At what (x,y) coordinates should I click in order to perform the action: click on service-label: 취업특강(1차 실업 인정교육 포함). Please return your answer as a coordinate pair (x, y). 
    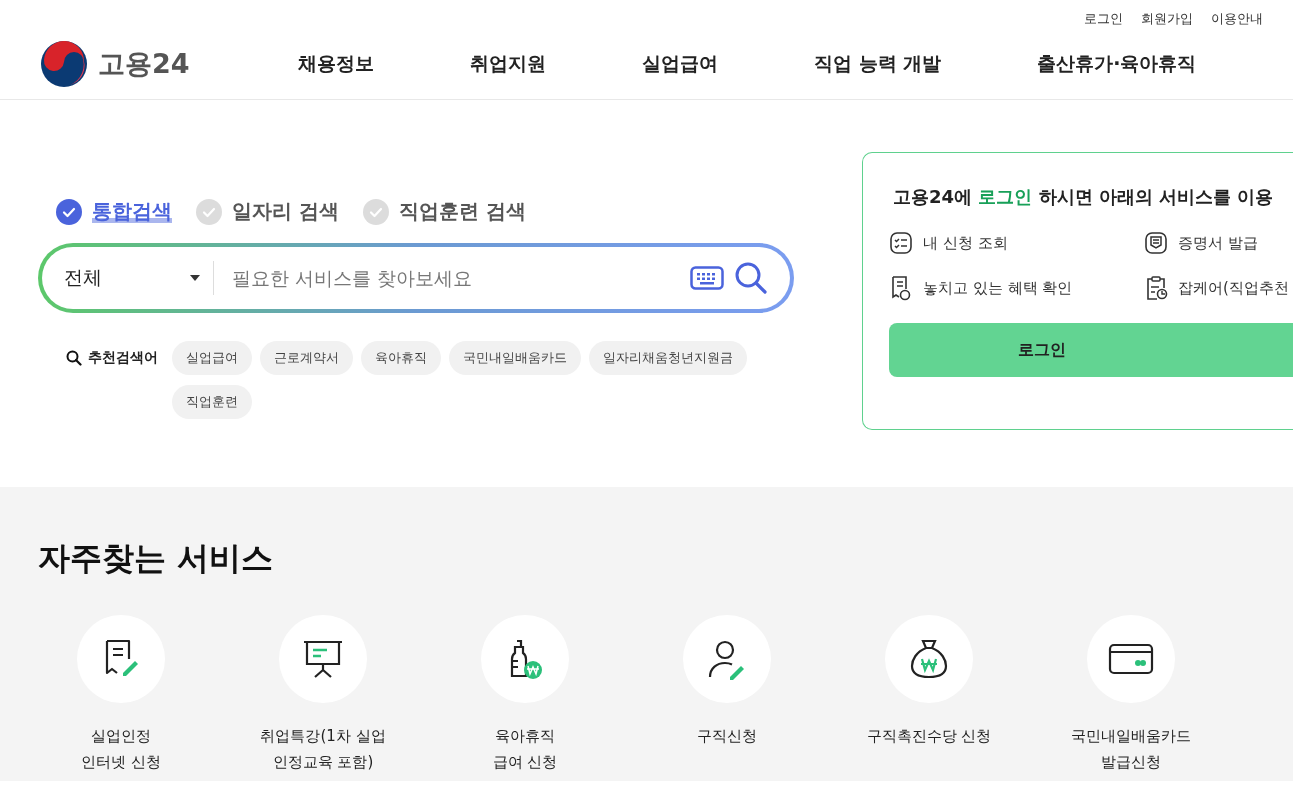
    Looking at the image, I should click on (323, 749).